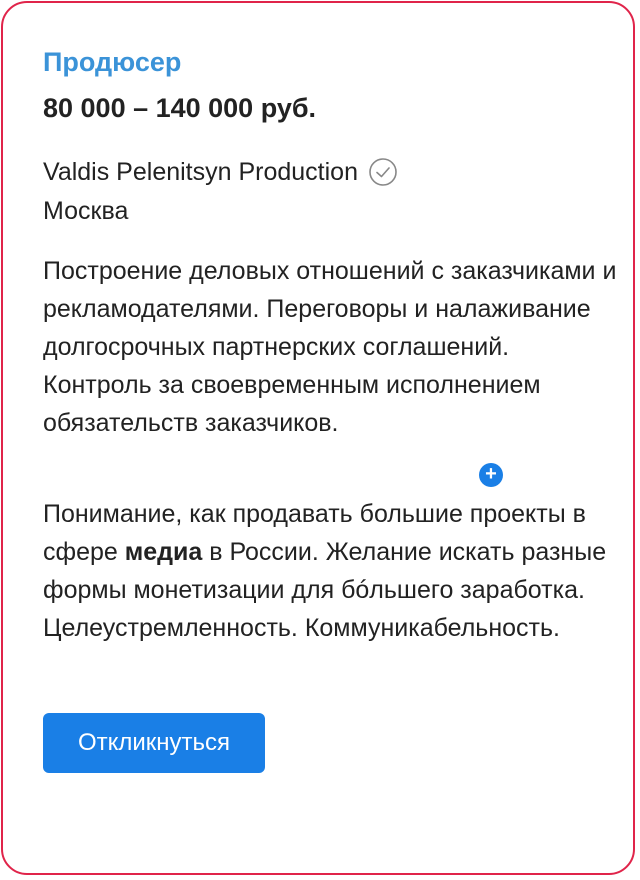 This screenshot has height=880, width=640. Describe the element at coordinates (180, 108) in the screenshot. I see `vacancy-salary: 80 000 – 140 000 руб.` at that location.